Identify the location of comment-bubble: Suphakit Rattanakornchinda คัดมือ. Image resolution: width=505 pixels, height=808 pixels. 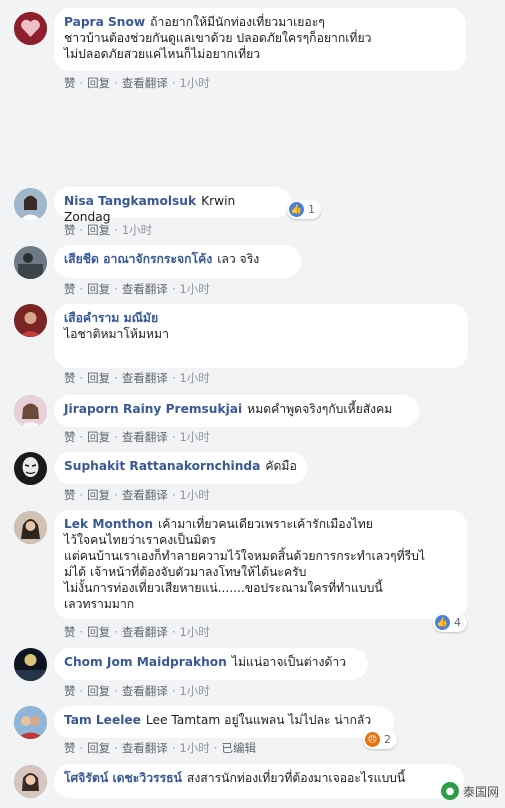
(180, 468).